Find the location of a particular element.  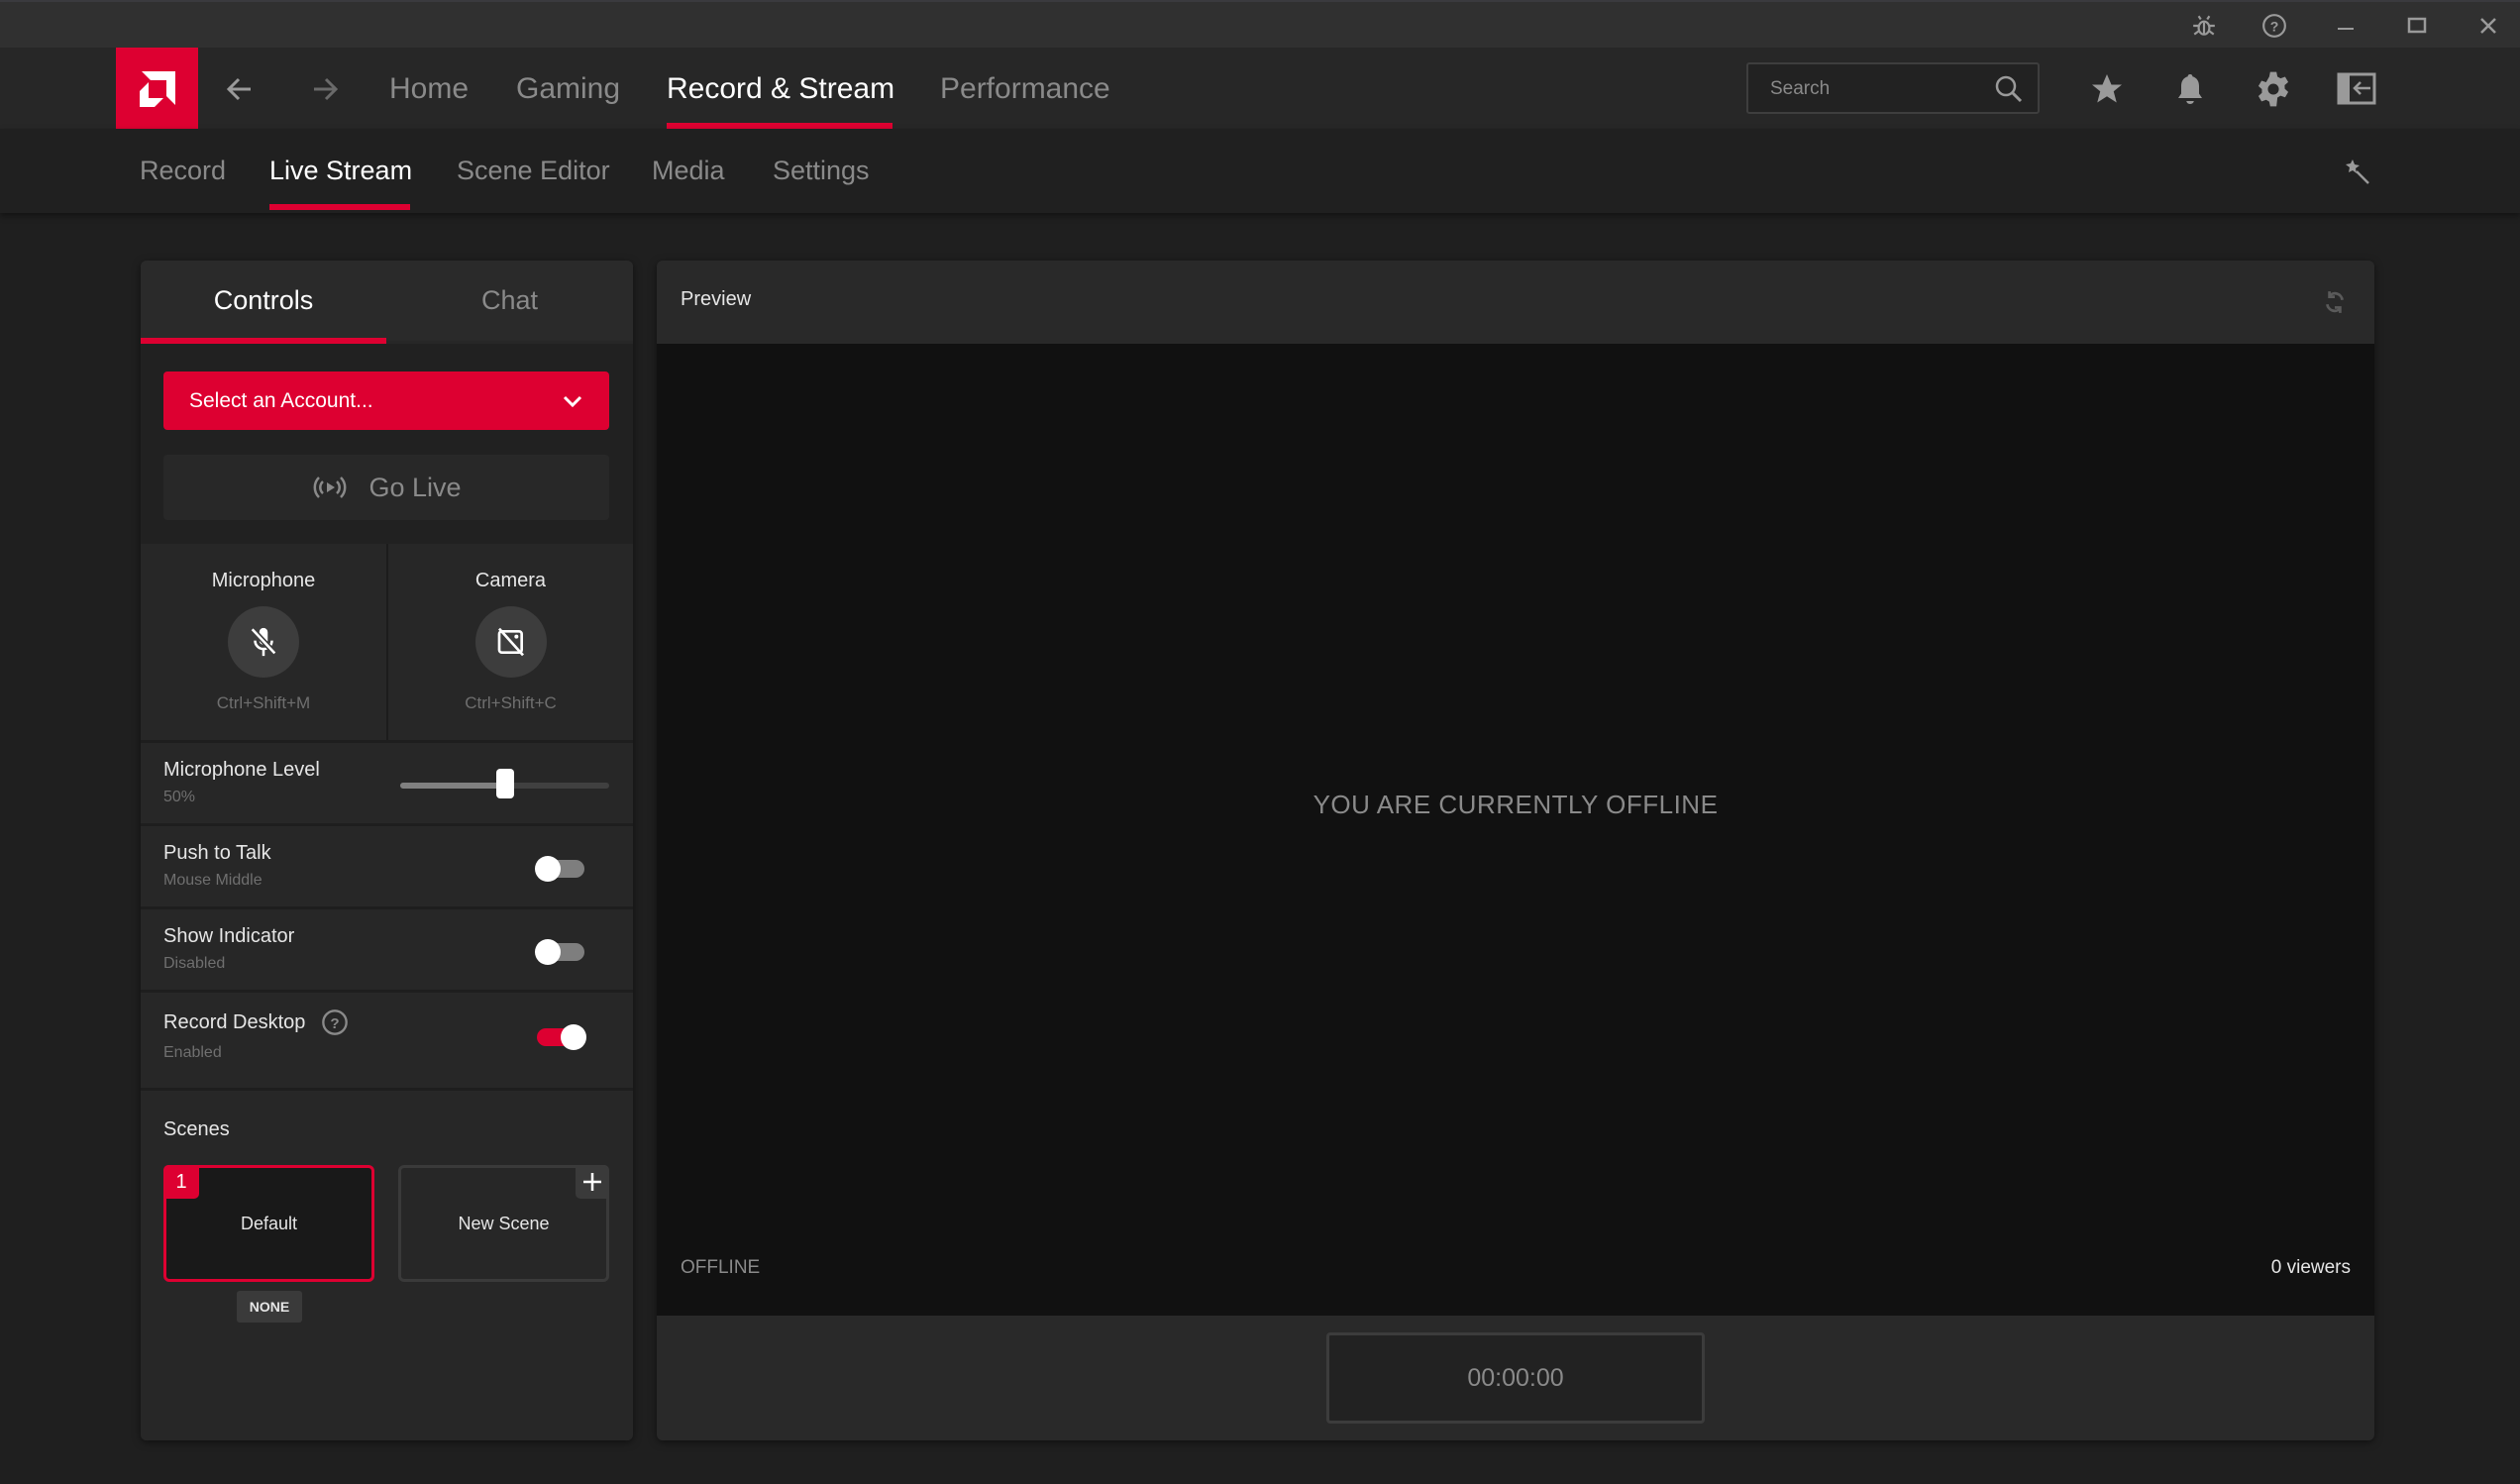

bug-icon is located at coordinates (2204, 26).